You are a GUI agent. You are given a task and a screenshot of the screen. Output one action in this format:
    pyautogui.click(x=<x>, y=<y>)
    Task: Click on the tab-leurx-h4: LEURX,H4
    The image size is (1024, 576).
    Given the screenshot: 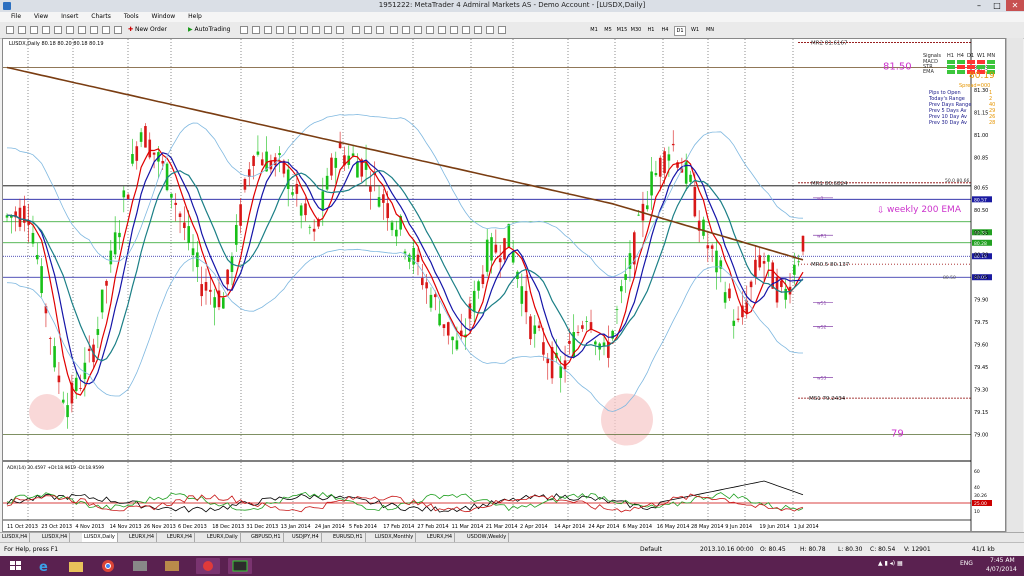 What is the action you would take?
    pyautogui.click(x=142, y=537)
    